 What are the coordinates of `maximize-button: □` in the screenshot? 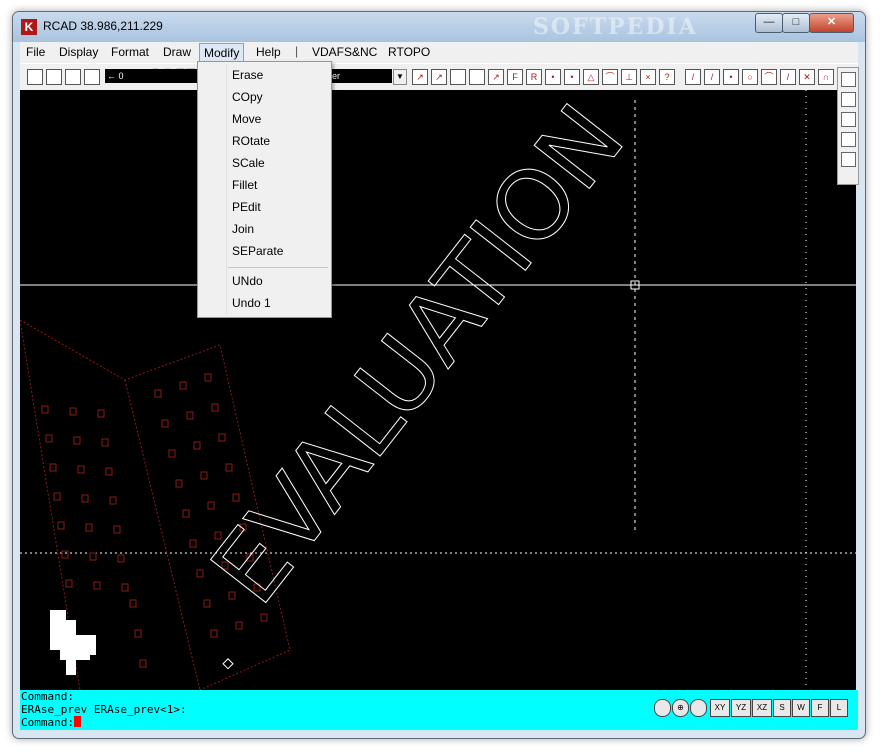 It's located at (796, 23).